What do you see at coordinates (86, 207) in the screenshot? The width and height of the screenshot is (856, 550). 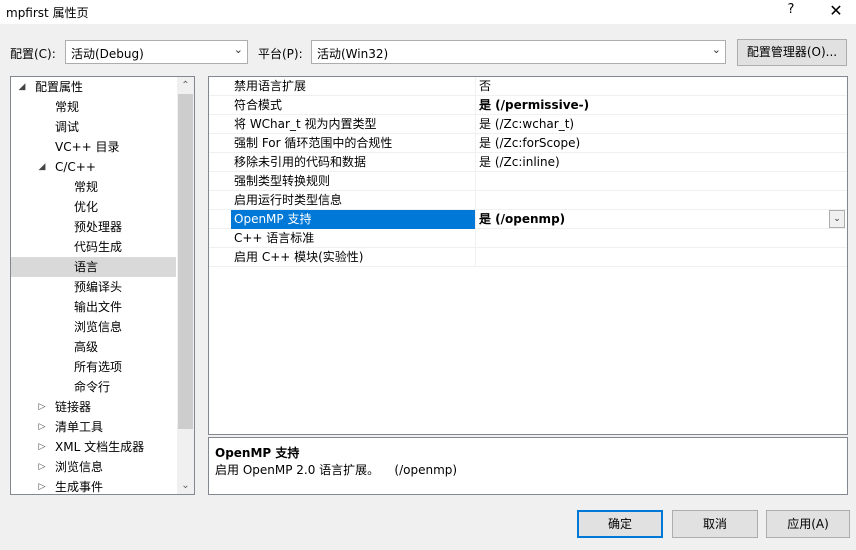 I see `tree-item-label: 优化` at bounding box center [86, 207].